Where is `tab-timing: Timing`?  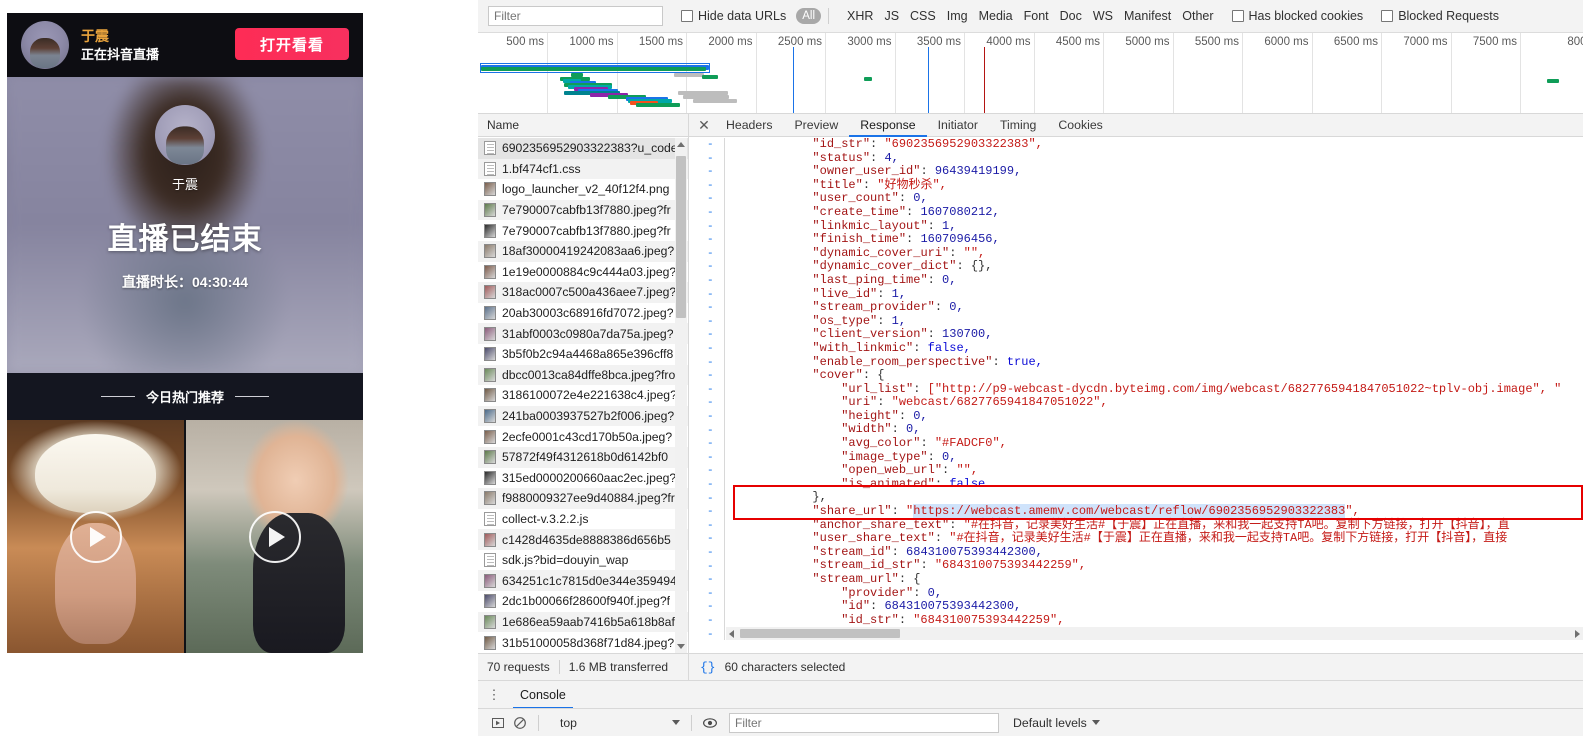
tab-timing: Timing is located at coordinates (1018, 125).